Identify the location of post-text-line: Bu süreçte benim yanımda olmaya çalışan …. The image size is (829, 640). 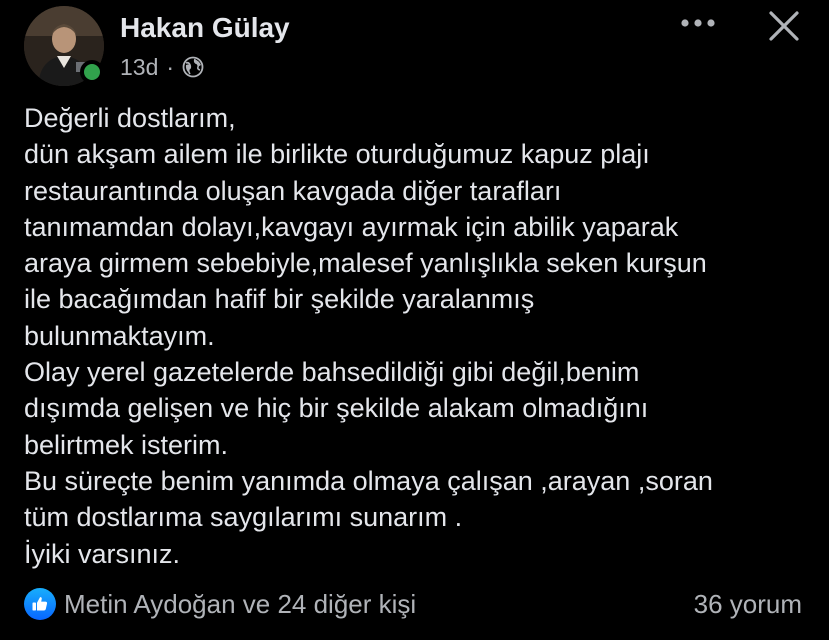
(368, 480).